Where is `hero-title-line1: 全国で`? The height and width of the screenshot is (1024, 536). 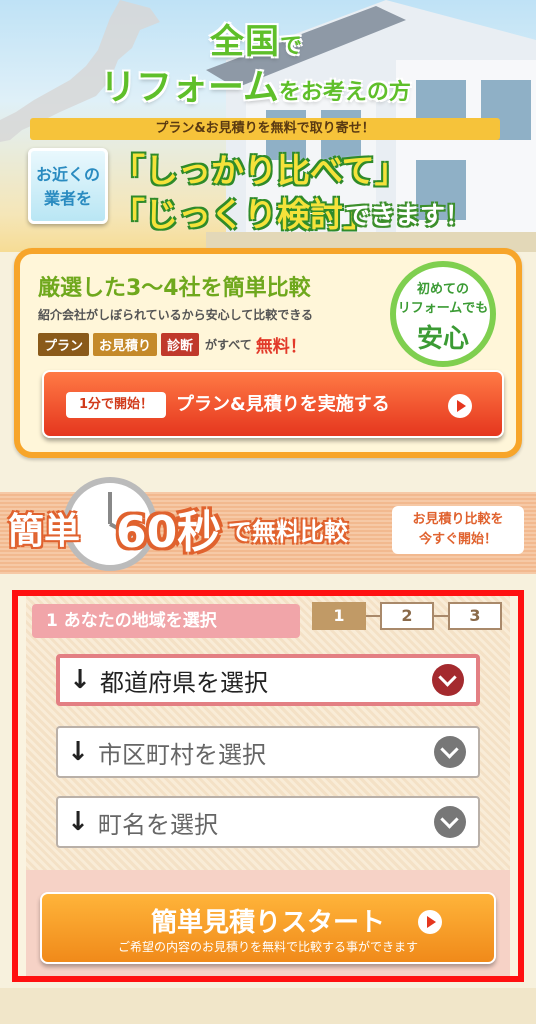 hero-title-line1: 全国で is located at coordinates (257, 42).